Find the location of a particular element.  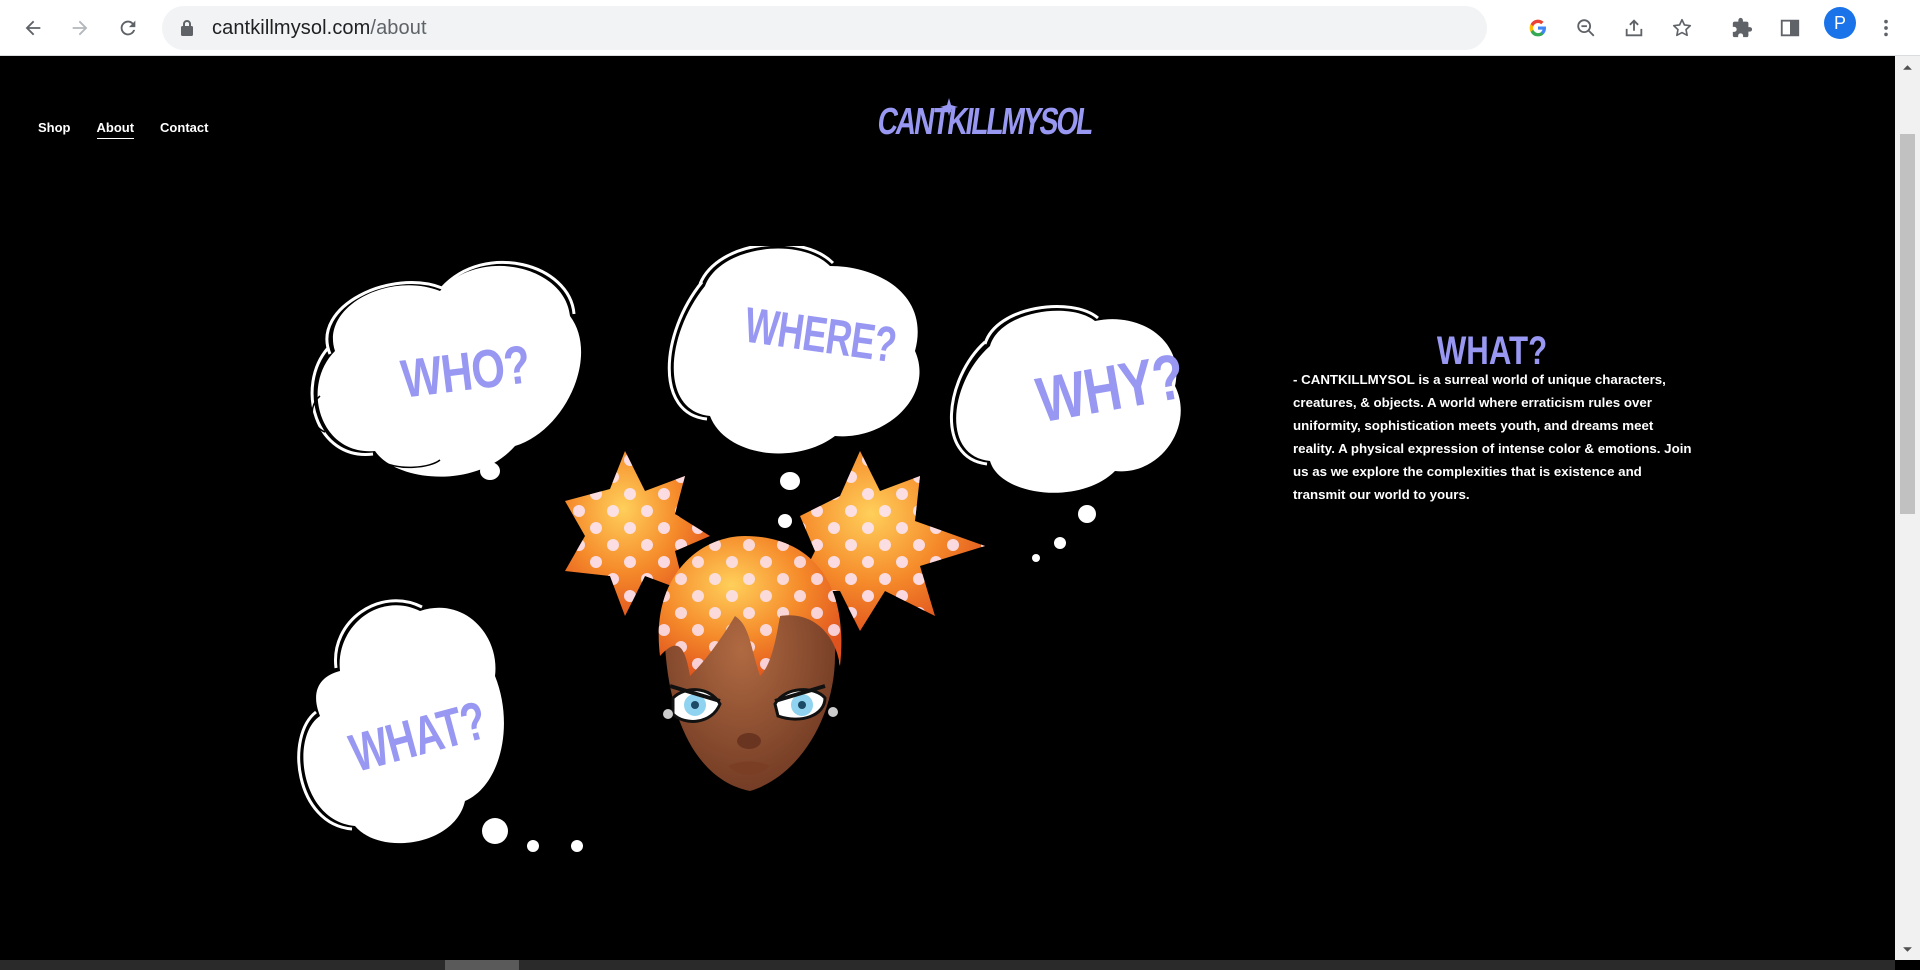

google-icon is located at coordinates (1537, 28).